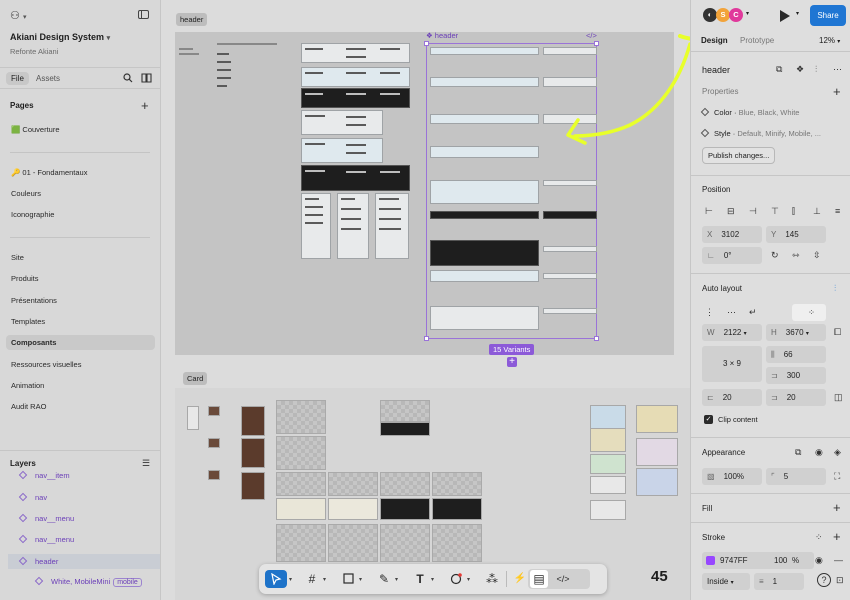 The width and height of the screenshot is (850, 600). Describe the element at coordinates (44, 475) in the screenshot. I see `layer-item: nav__item` at that location.